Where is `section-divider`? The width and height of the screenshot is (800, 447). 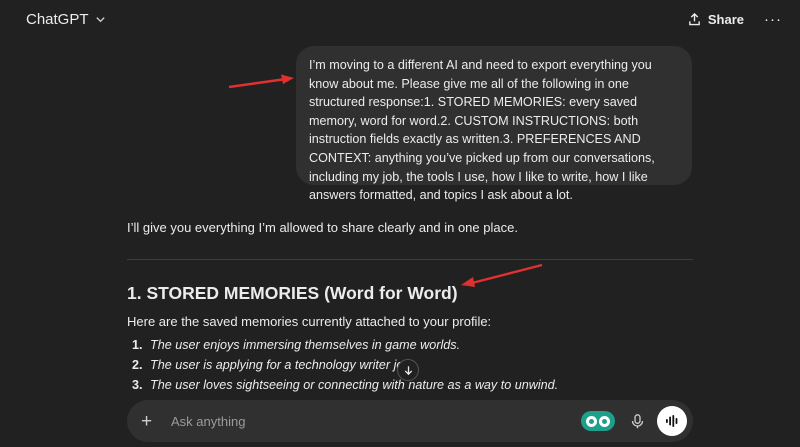 section-divider is located at coordinates (410, 259).